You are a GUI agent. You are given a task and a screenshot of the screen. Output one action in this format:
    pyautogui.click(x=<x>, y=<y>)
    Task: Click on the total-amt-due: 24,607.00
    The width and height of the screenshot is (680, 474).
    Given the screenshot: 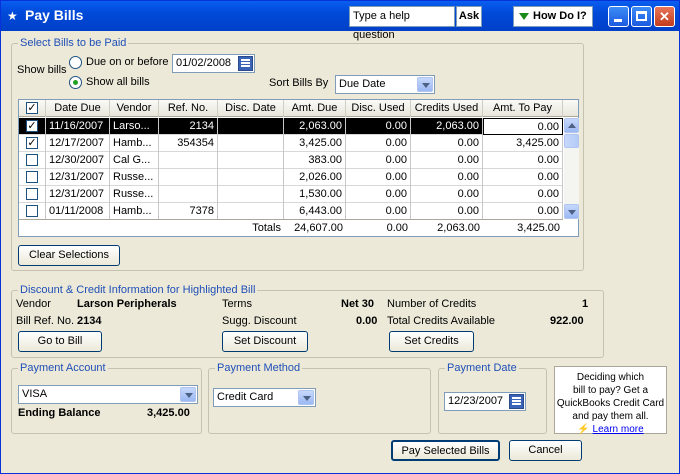 What is the action you would take?
    pyautogui.click(x=318, y=228)
    